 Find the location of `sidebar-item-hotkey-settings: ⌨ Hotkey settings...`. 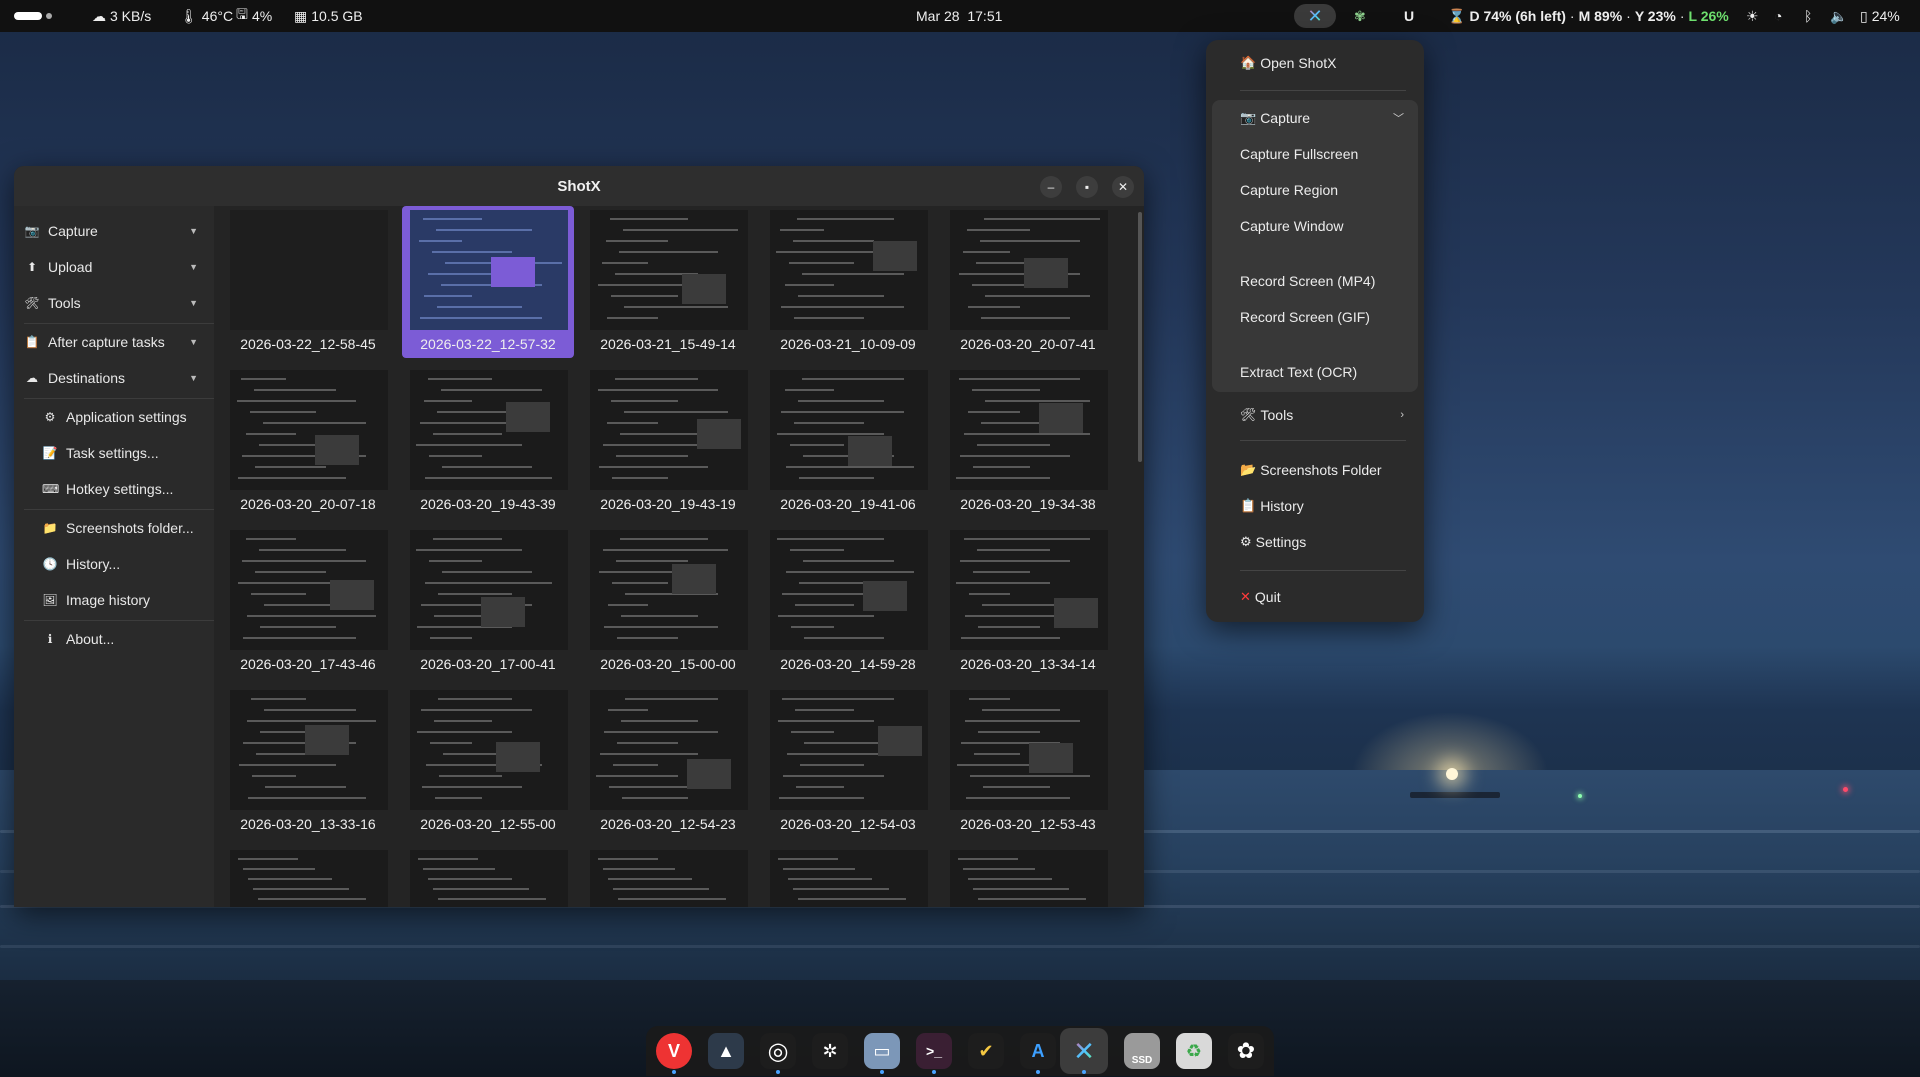

sidebar-item-hotkey-settings: ⌨ Hotkey settings... is located at coordinates (114, 489).